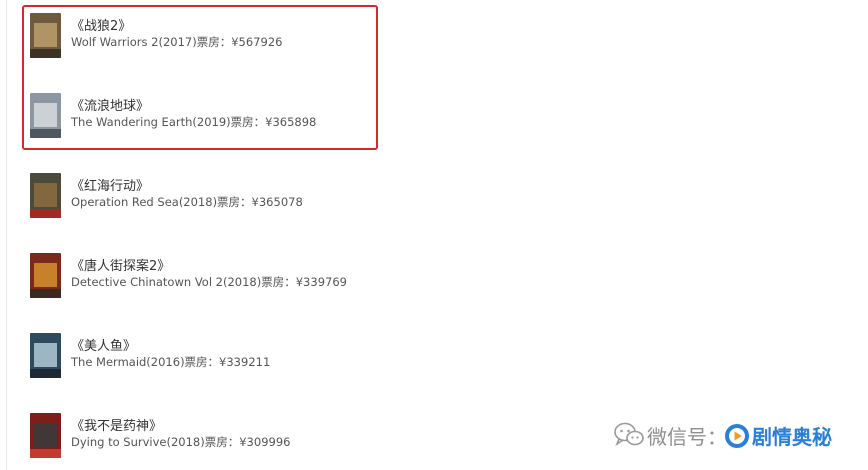  I want to click on movie-title: 《唐人街探案2》, so click(120, 264).